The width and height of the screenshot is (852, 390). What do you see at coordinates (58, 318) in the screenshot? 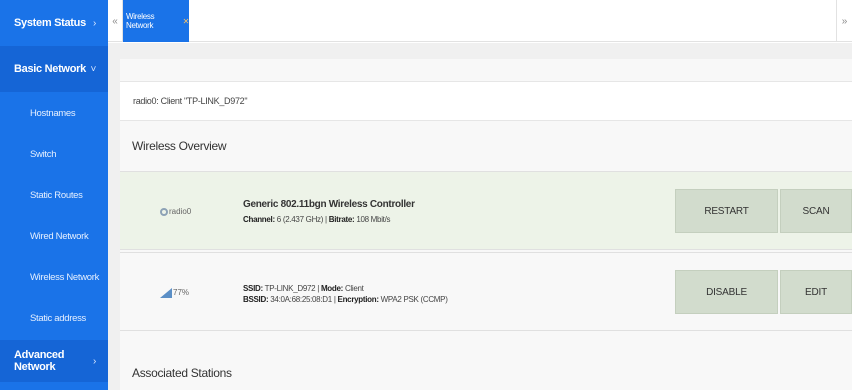
I see `sidebar-item-label: Static address` at bounding box center [58, 318].